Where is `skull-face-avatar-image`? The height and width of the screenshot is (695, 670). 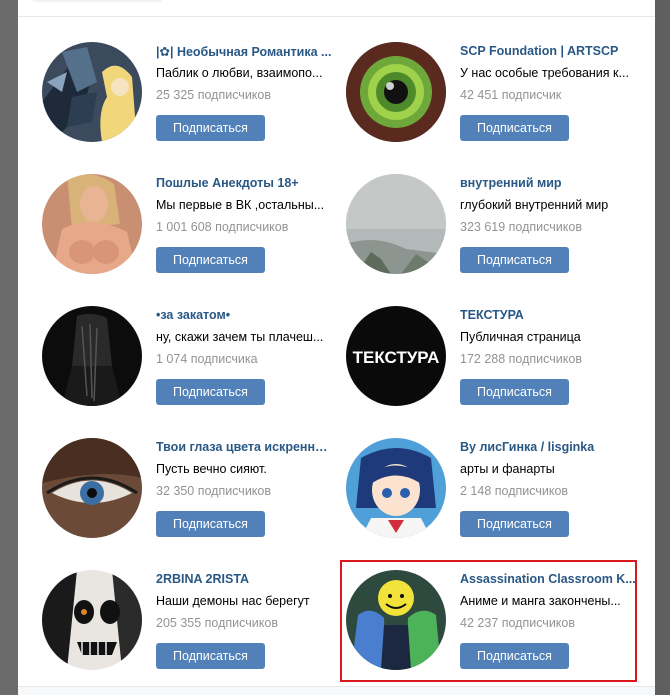
skull-face-avatar-image is located at coordinates (92, 620).